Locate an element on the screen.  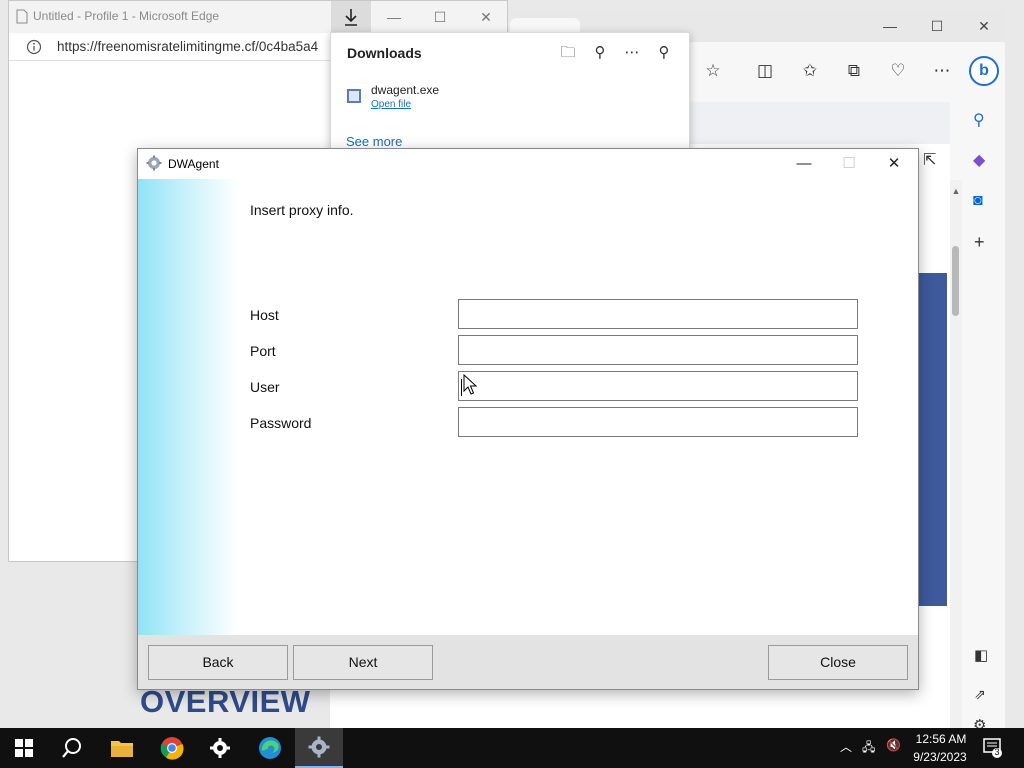
file-explorer-button is located at coordinates (122, 748).